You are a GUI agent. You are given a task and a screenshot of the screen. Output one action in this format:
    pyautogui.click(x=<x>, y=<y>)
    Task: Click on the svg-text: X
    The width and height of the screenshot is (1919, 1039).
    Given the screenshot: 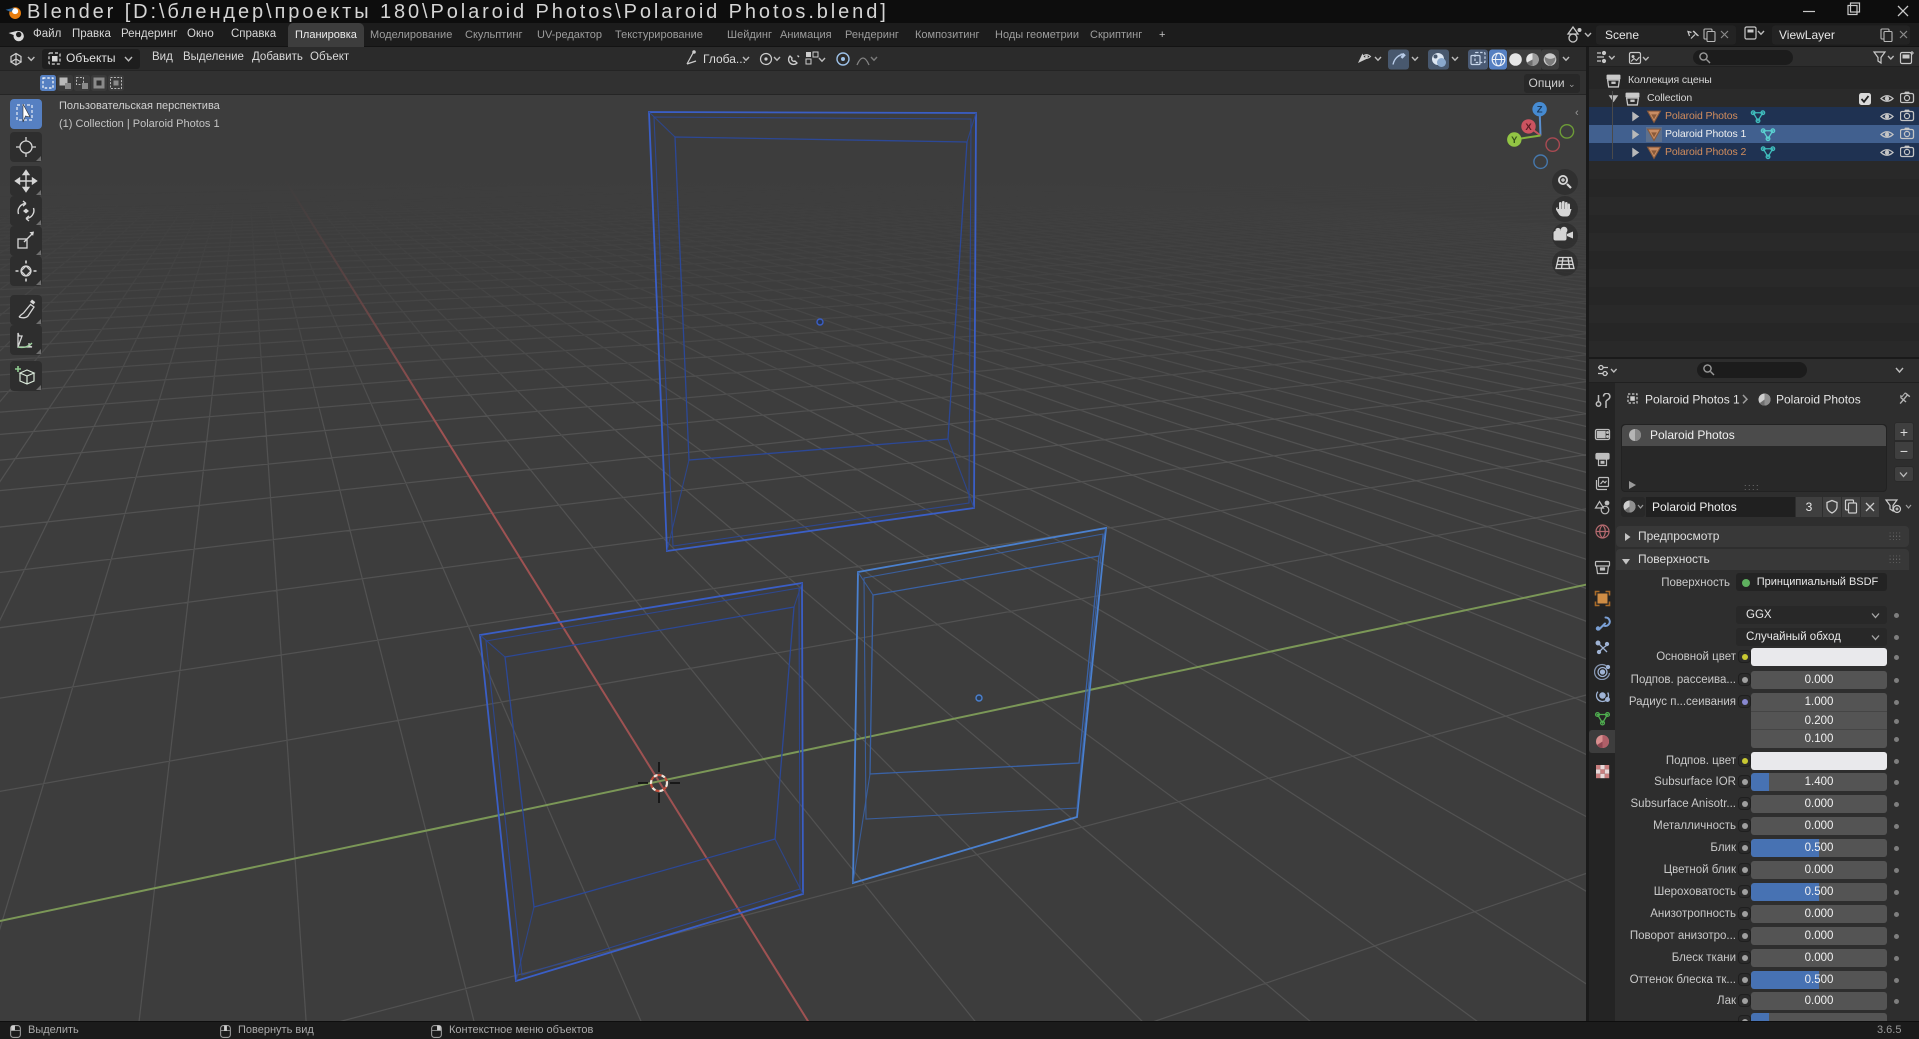 What is the action you would take?
    pyautogui.click(x=1528, y=127)
    